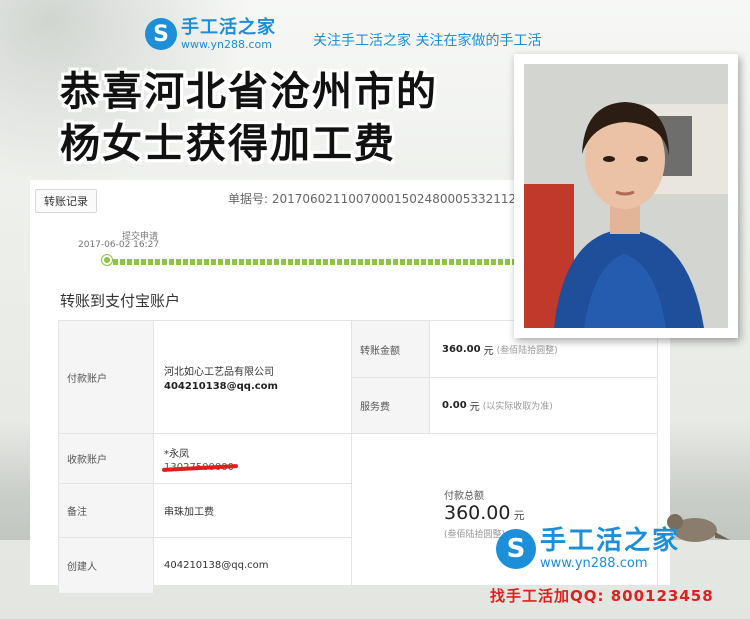 This screenshot has width=750, height=619. I want to click on portrait-photo, so click(626, 196).